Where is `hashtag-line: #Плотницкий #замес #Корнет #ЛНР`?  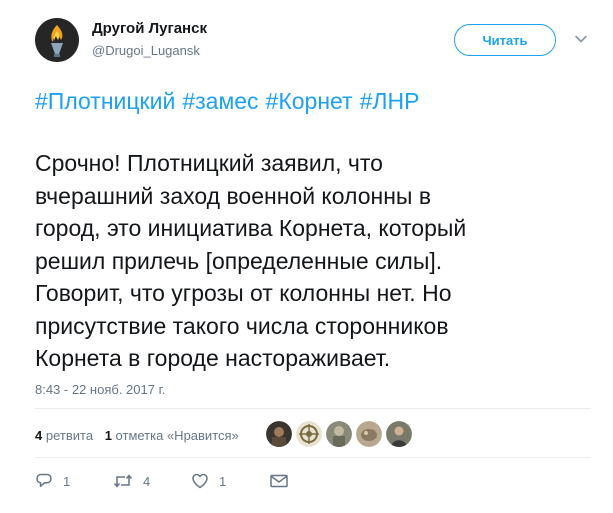
hashtag-line: #Плотницкий #замес #Корнет #ЛНР is located at coordinates (230, 101).